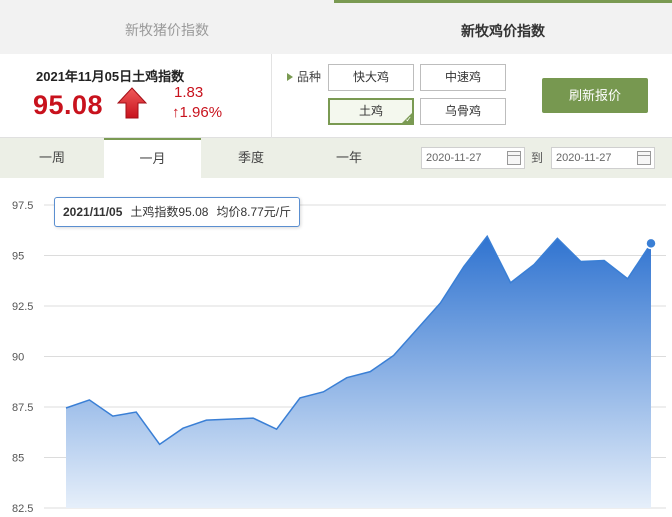 The width and height of the screenshot is (672, 517). I want to click on y-tick-label: 82.5, so click(22, 509).